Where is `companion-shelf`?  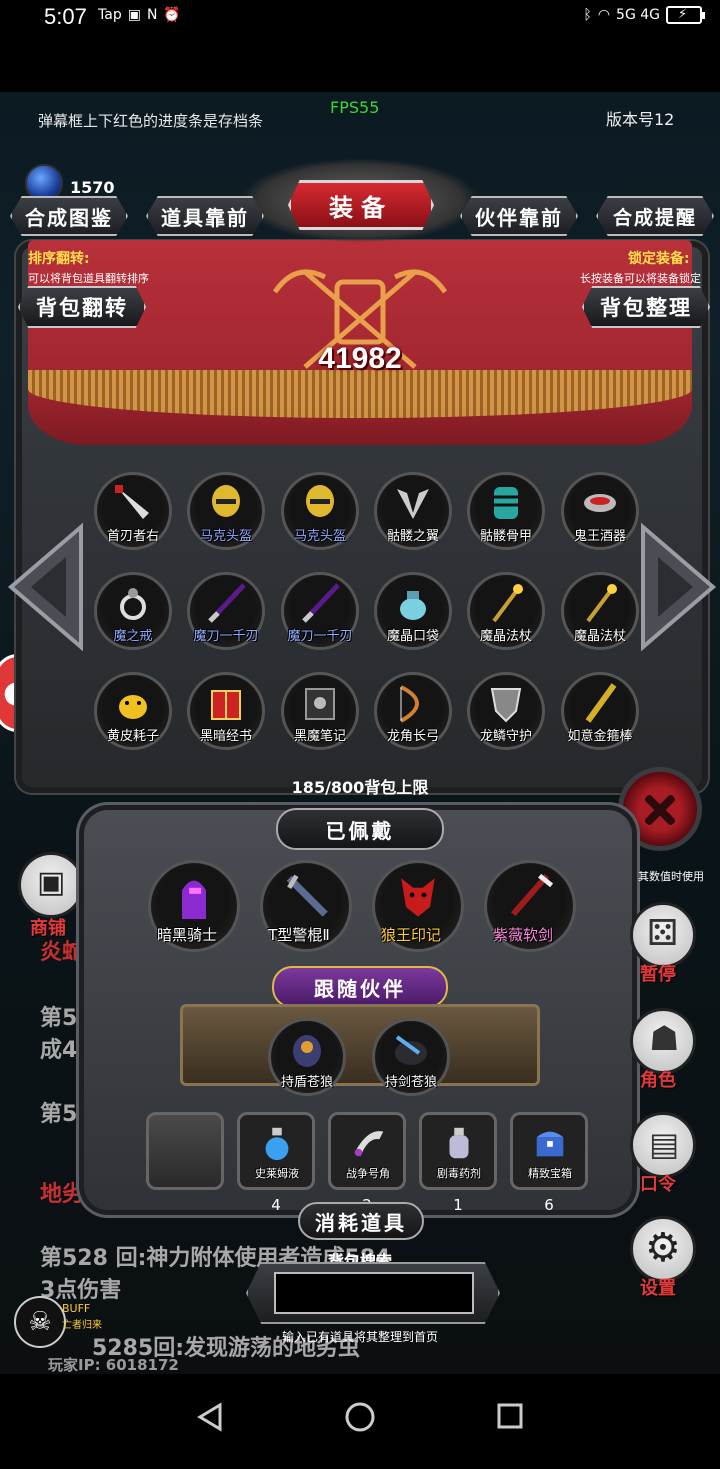
companion-shelf is located at coordinates (360, 1045).